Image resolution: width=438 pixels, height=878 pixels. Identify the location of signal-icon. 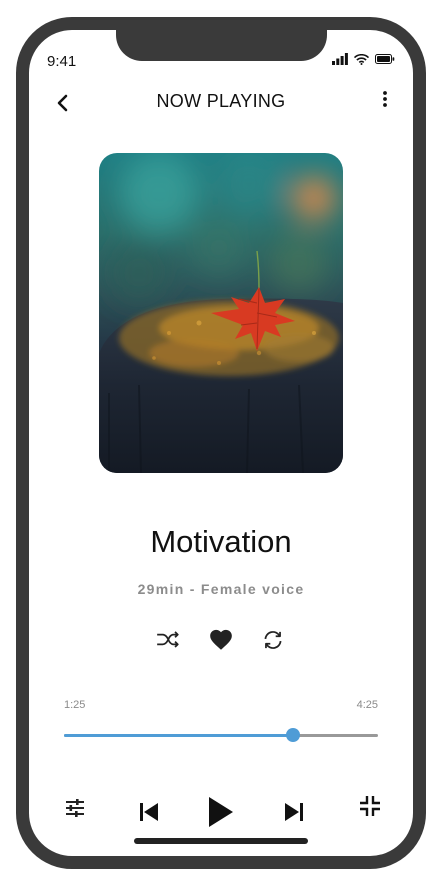
(340, 59).